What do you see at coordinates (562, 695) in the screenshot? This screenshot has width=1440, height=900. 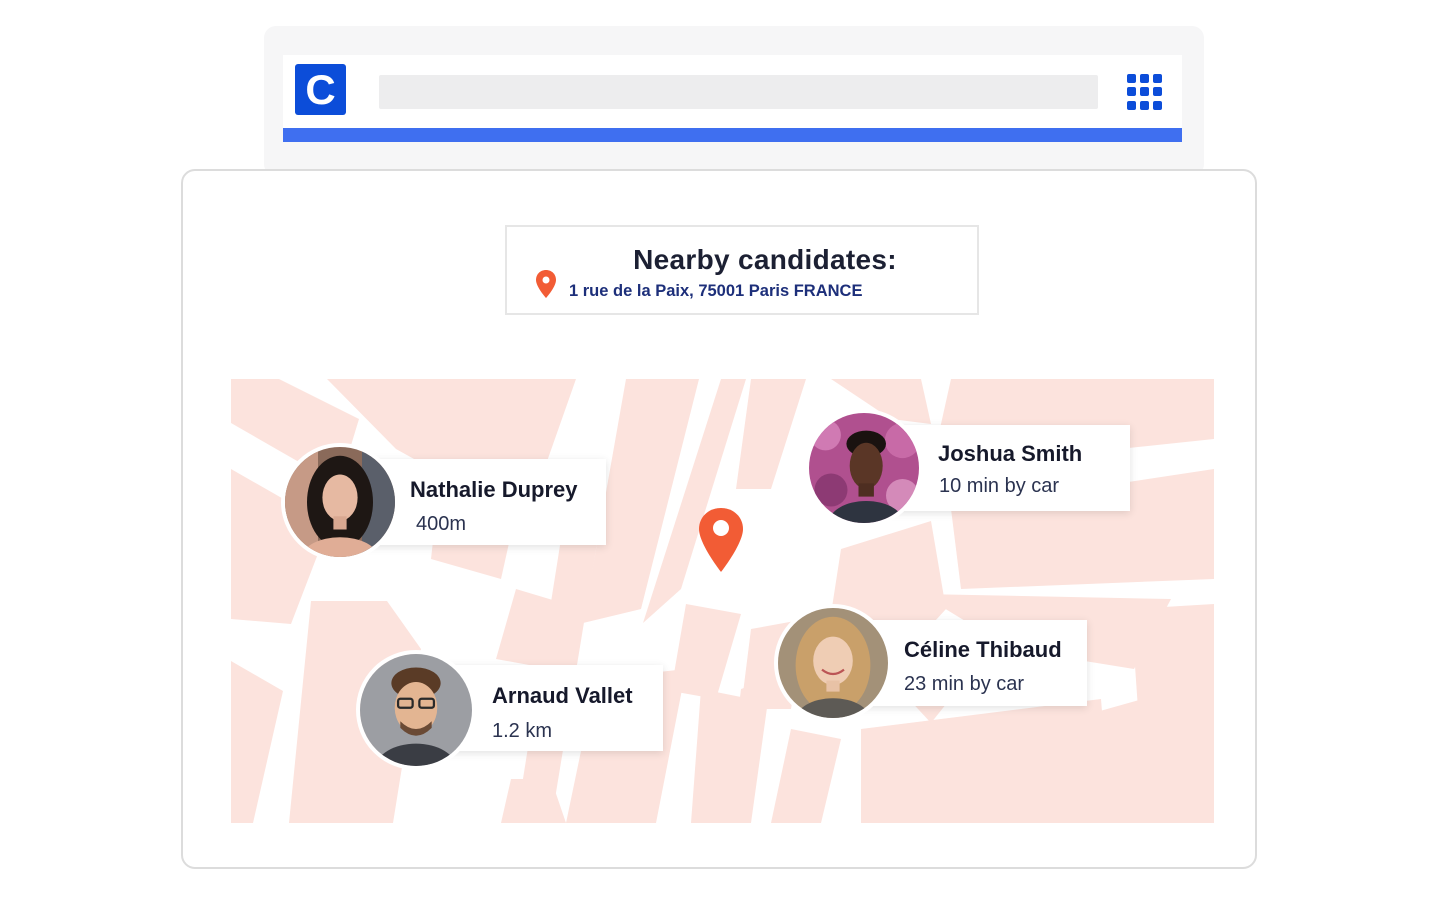 I see `candidate-name: Arnaud Vallet` at bounding box center [562, 695].